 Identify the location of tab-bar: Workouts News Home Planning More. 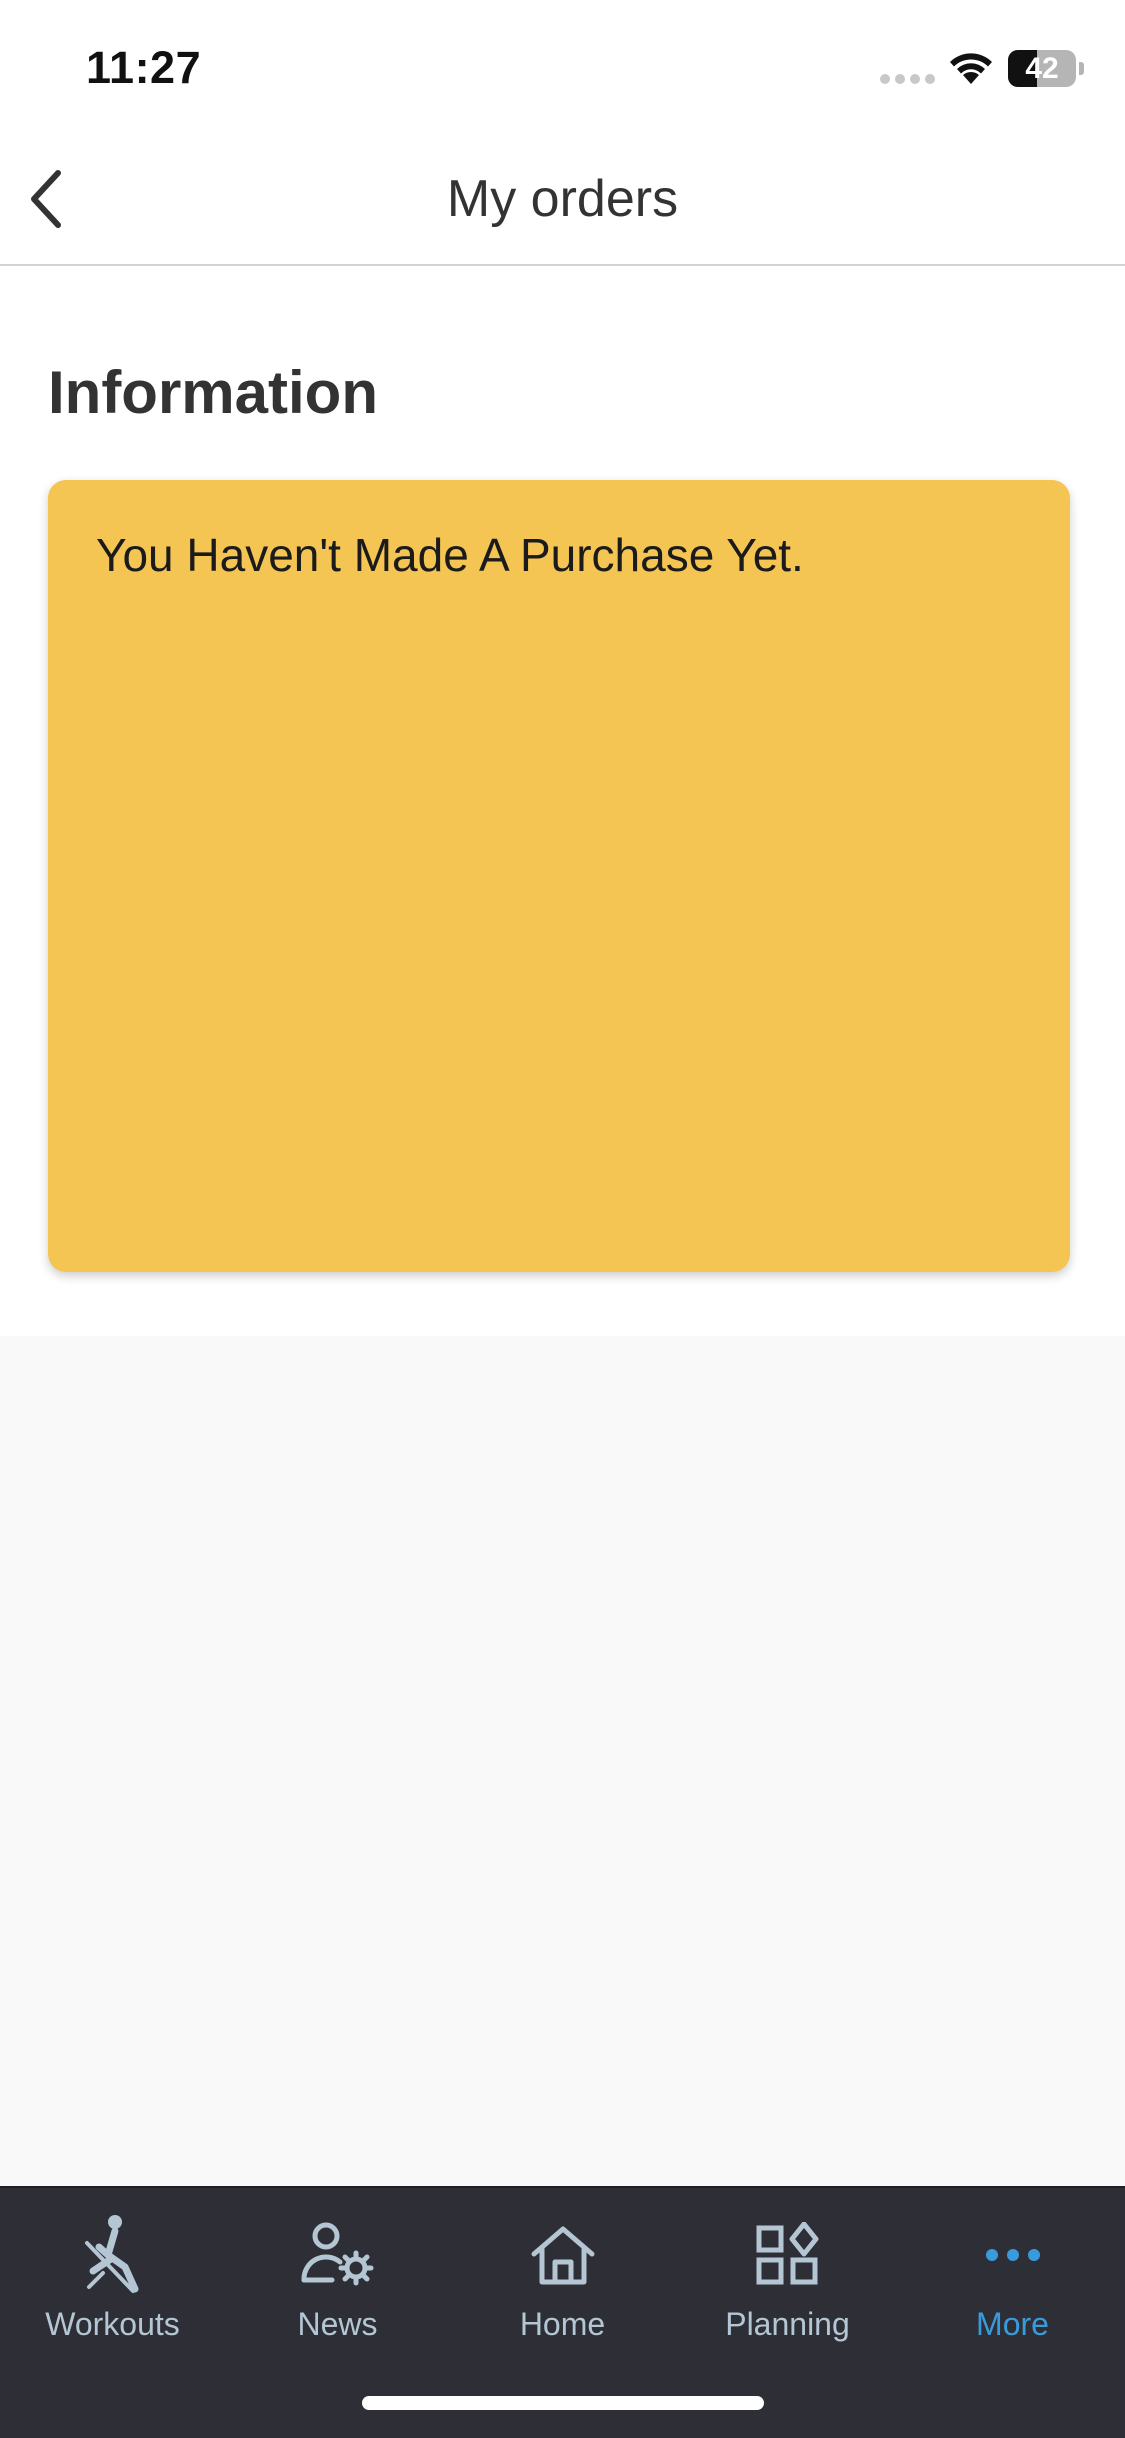
(562, 2312).